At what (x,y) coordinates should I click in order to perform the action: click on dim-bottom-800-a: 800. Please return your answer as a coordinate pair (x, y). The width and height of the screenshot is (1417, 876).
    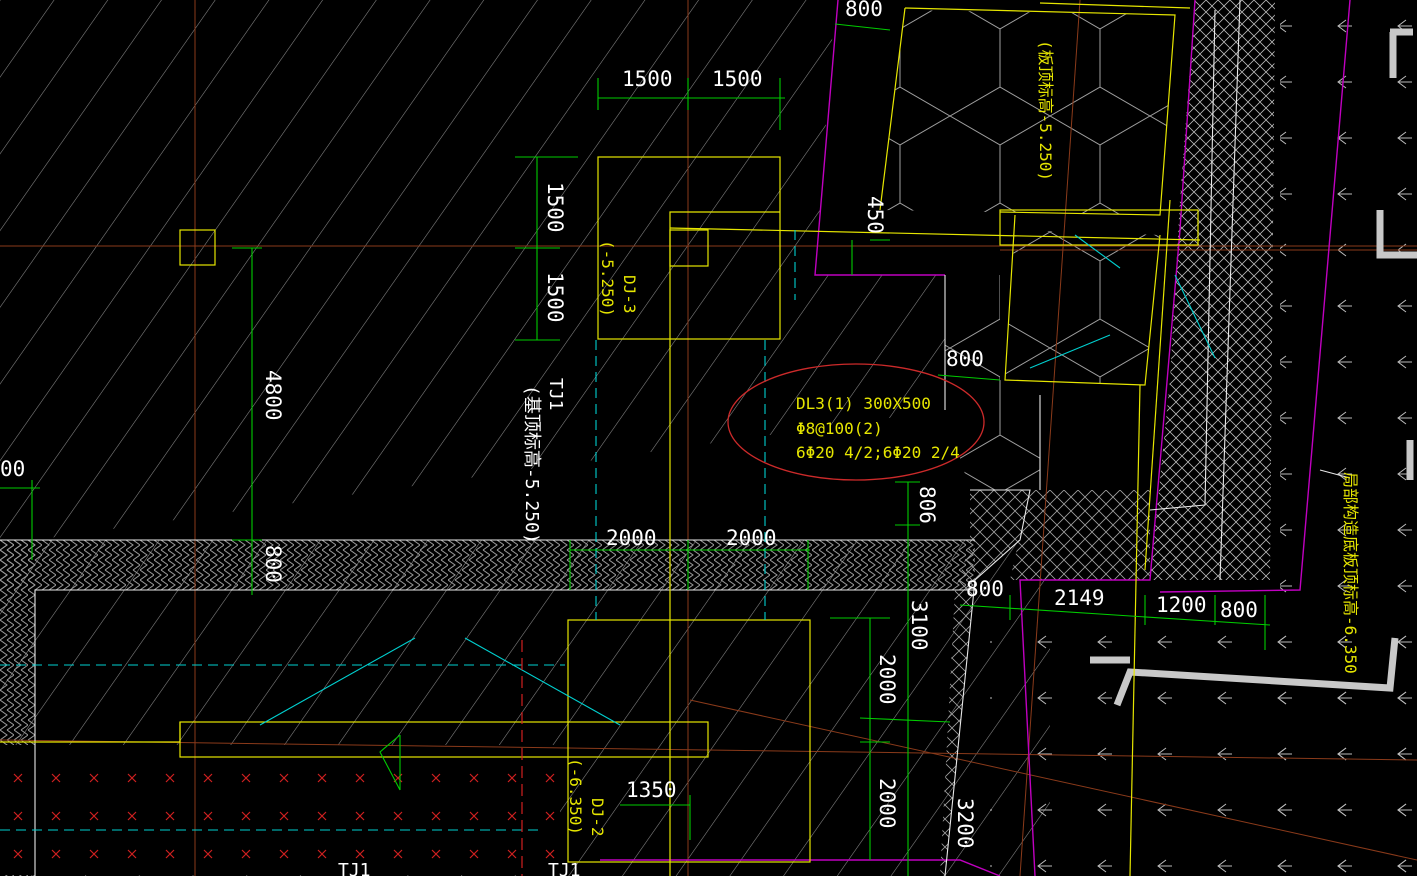
    Looking at the image, I should click on (985, 589).